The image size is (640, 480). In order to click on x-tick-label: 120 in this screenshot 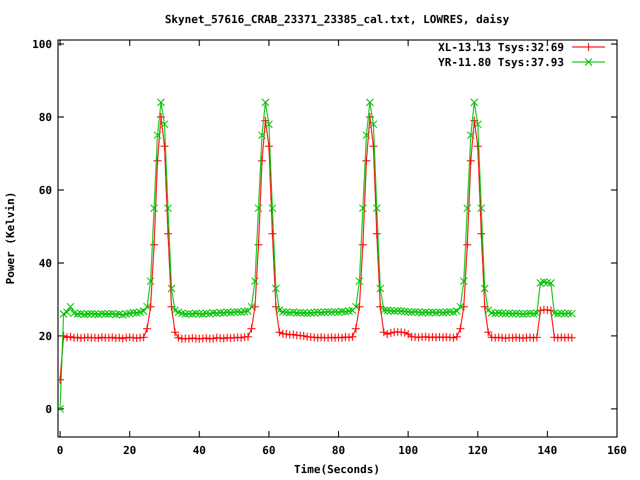, I will do `click(478, 450)`.